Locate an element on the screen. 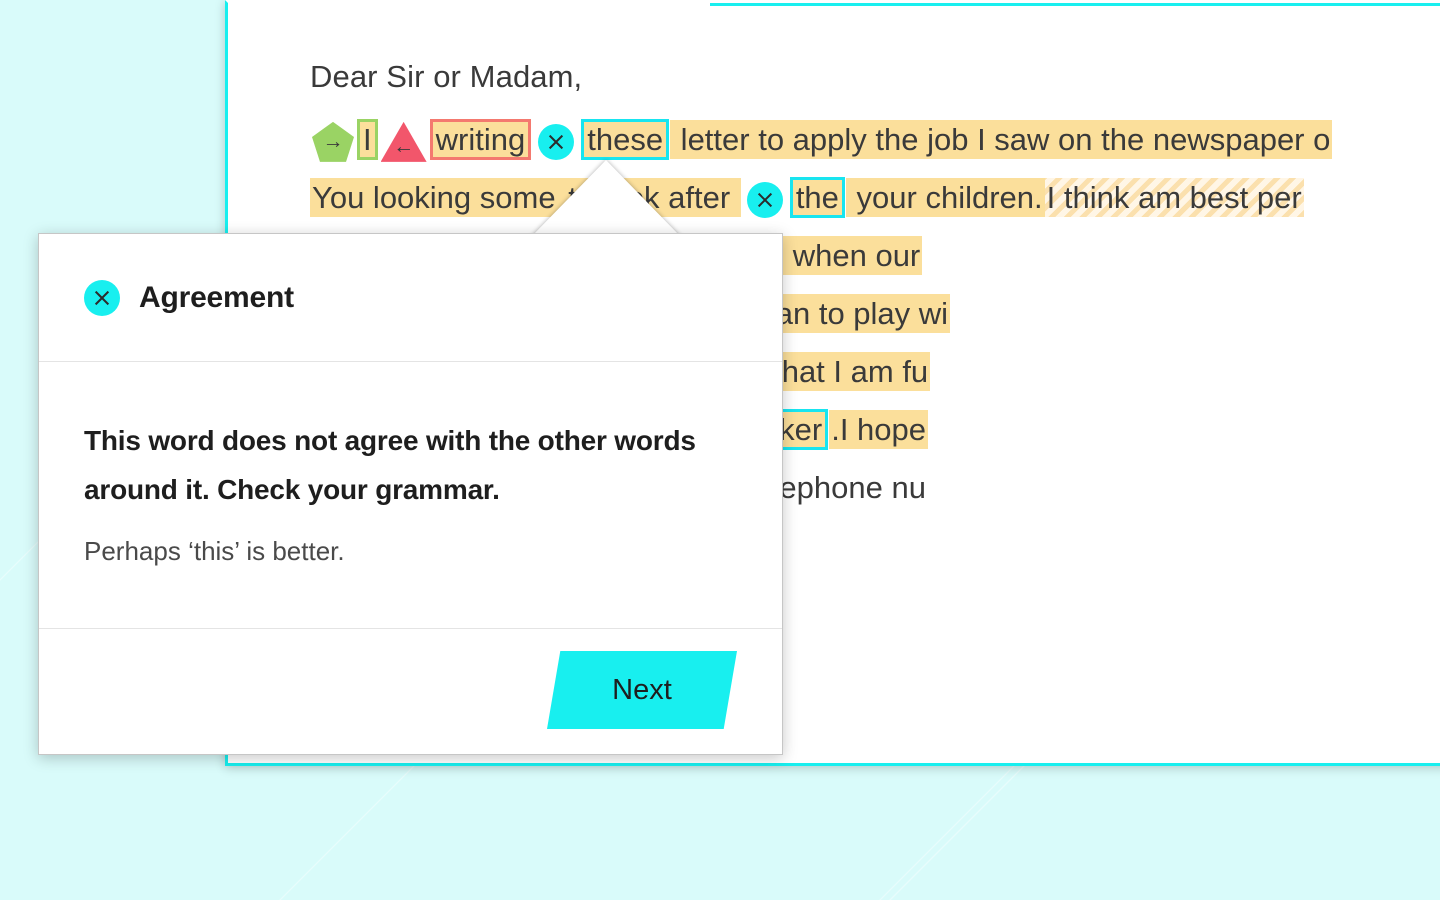 This screenshot has width=1440, height=900. dialog-header: Agreement is located at coordinates (410, 298).